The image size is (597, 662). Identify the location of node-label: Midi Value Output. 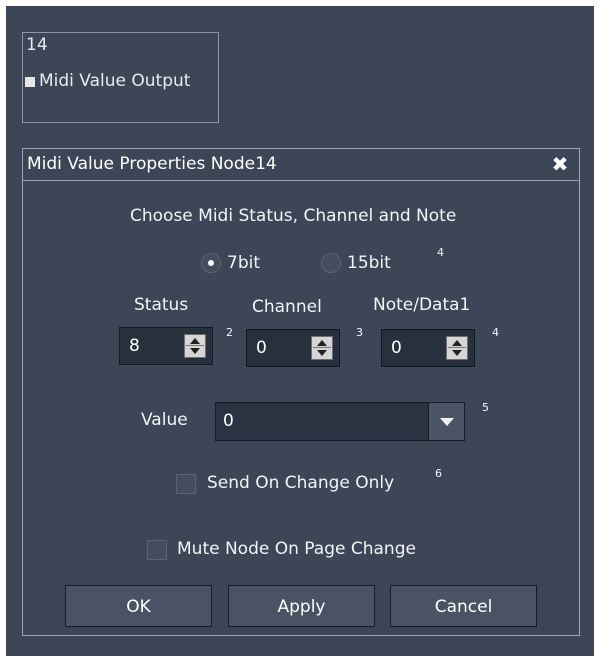
(115, 81).